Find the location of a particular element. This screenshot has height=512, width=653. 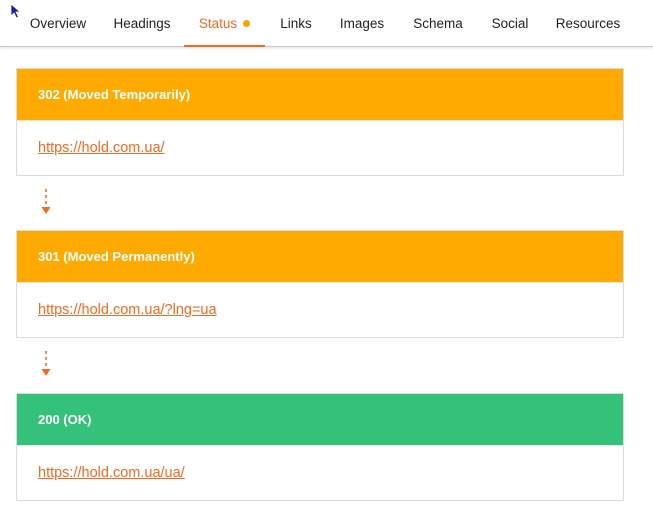

tab-overview: Overview is located at coordinates (58, 23).